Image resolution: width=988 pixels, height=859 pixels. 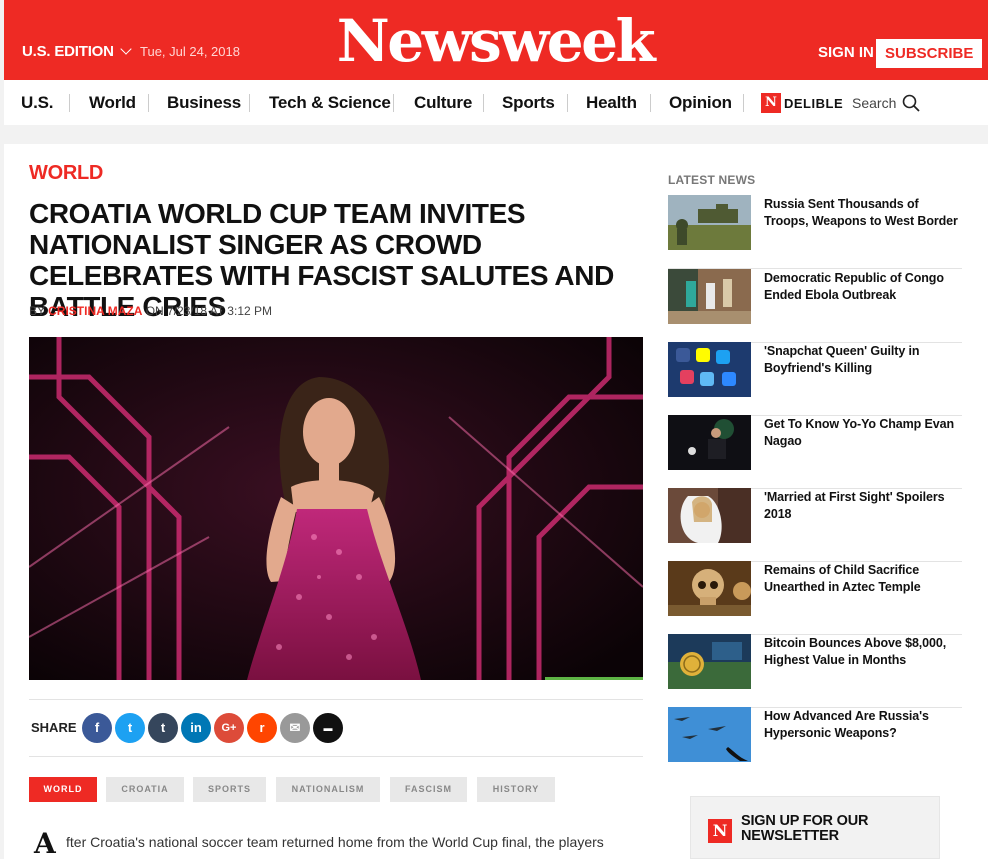 What do you see at coordinates (126, 49) in the screenshot?
I see `chevron-down-icon` at bounding box center [126, 49].